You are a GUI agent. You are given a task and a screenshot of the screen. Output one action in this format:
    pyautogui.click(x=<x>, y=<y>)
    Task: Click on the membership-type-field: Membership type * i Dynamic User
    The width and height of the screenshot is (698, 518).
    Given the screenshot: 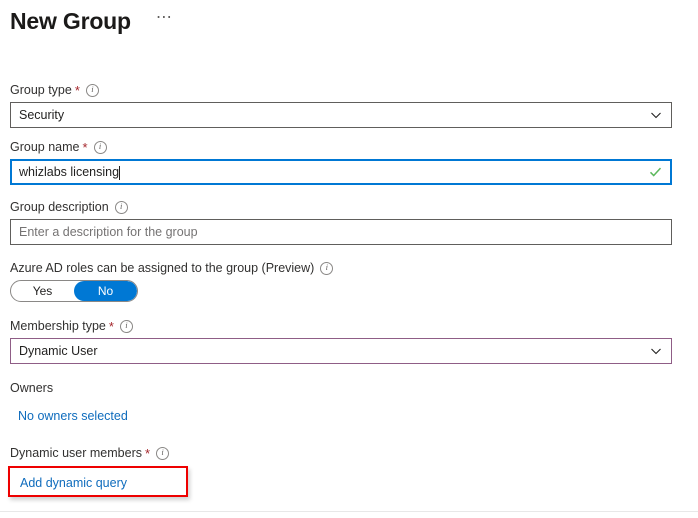 What is the action you would take?
    pyautogui.click(x=341, y=341)
    